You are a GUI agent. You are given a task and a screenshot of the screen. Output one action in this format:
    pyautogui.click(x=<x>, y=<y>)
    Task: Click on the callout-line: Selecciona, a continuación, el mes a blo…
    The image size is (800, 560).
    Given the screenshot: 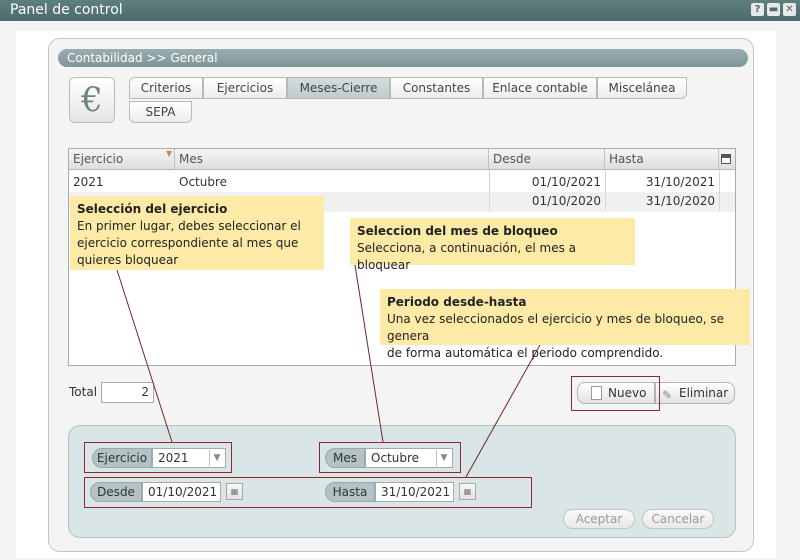 What is the action you would take?
    pyautogui.click(x=467, y=256)
    